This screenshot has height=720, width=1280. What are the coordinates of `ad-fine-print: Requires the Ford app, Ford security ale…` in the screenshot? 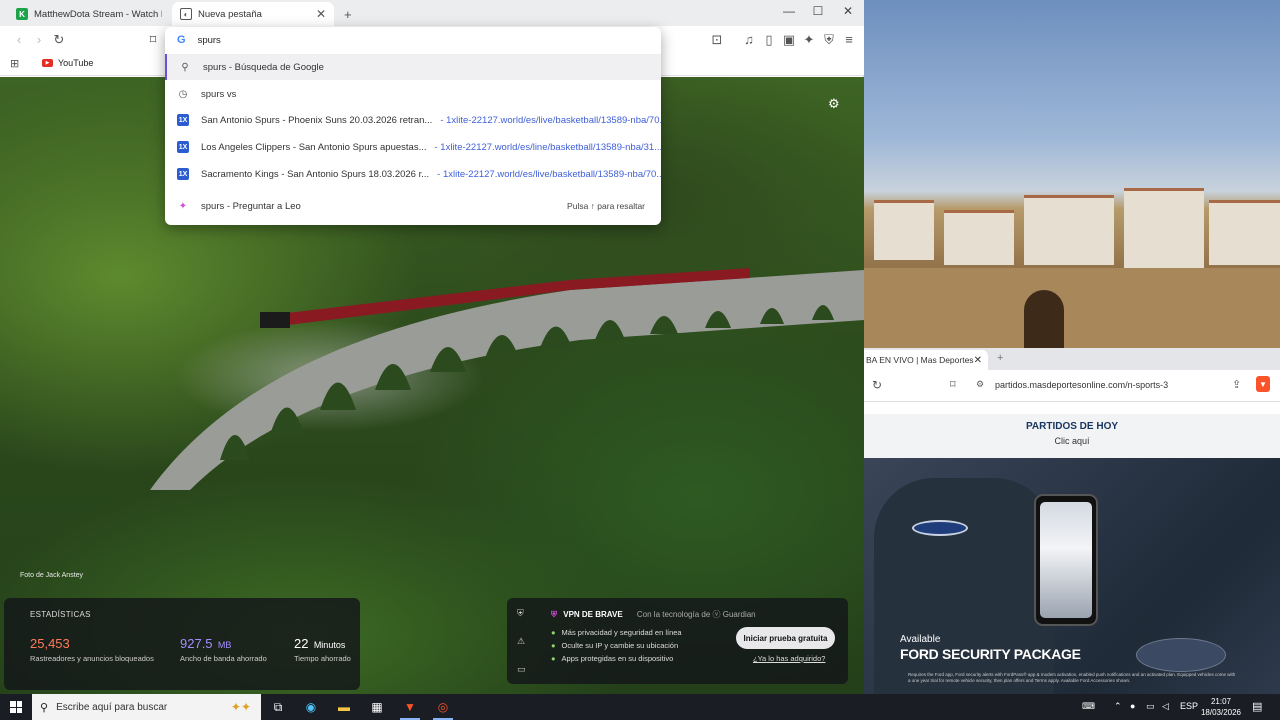 It's located at (1072, 677).